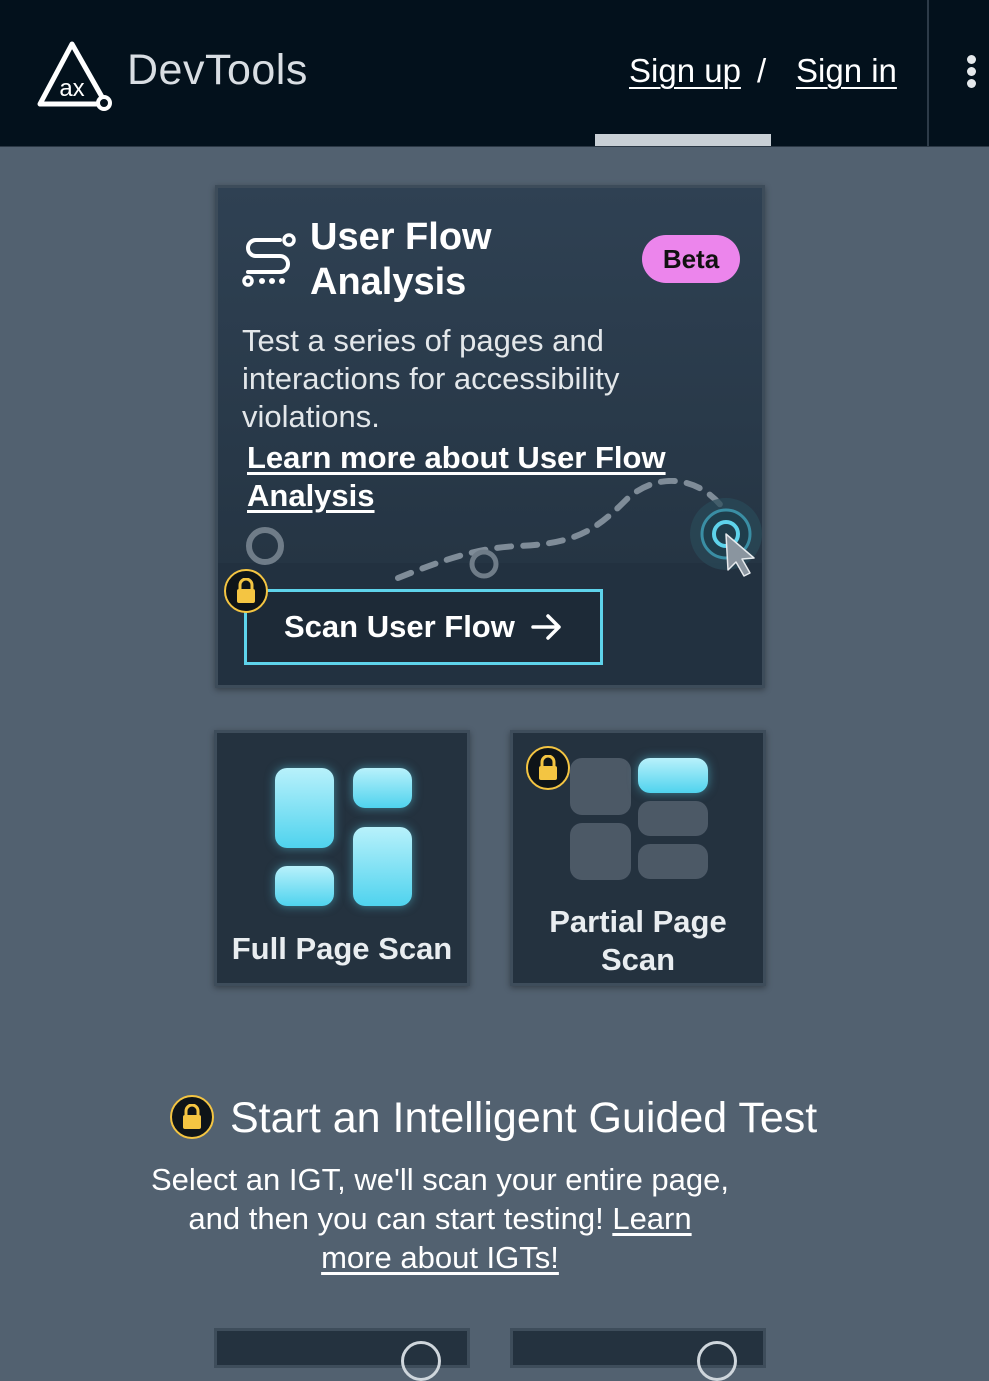 The height and width of the screenshot is (1381, 989). Describe the element at coordinates (846, 71) in the screenshot. I see `sign-in-link: Sign in` at that location.